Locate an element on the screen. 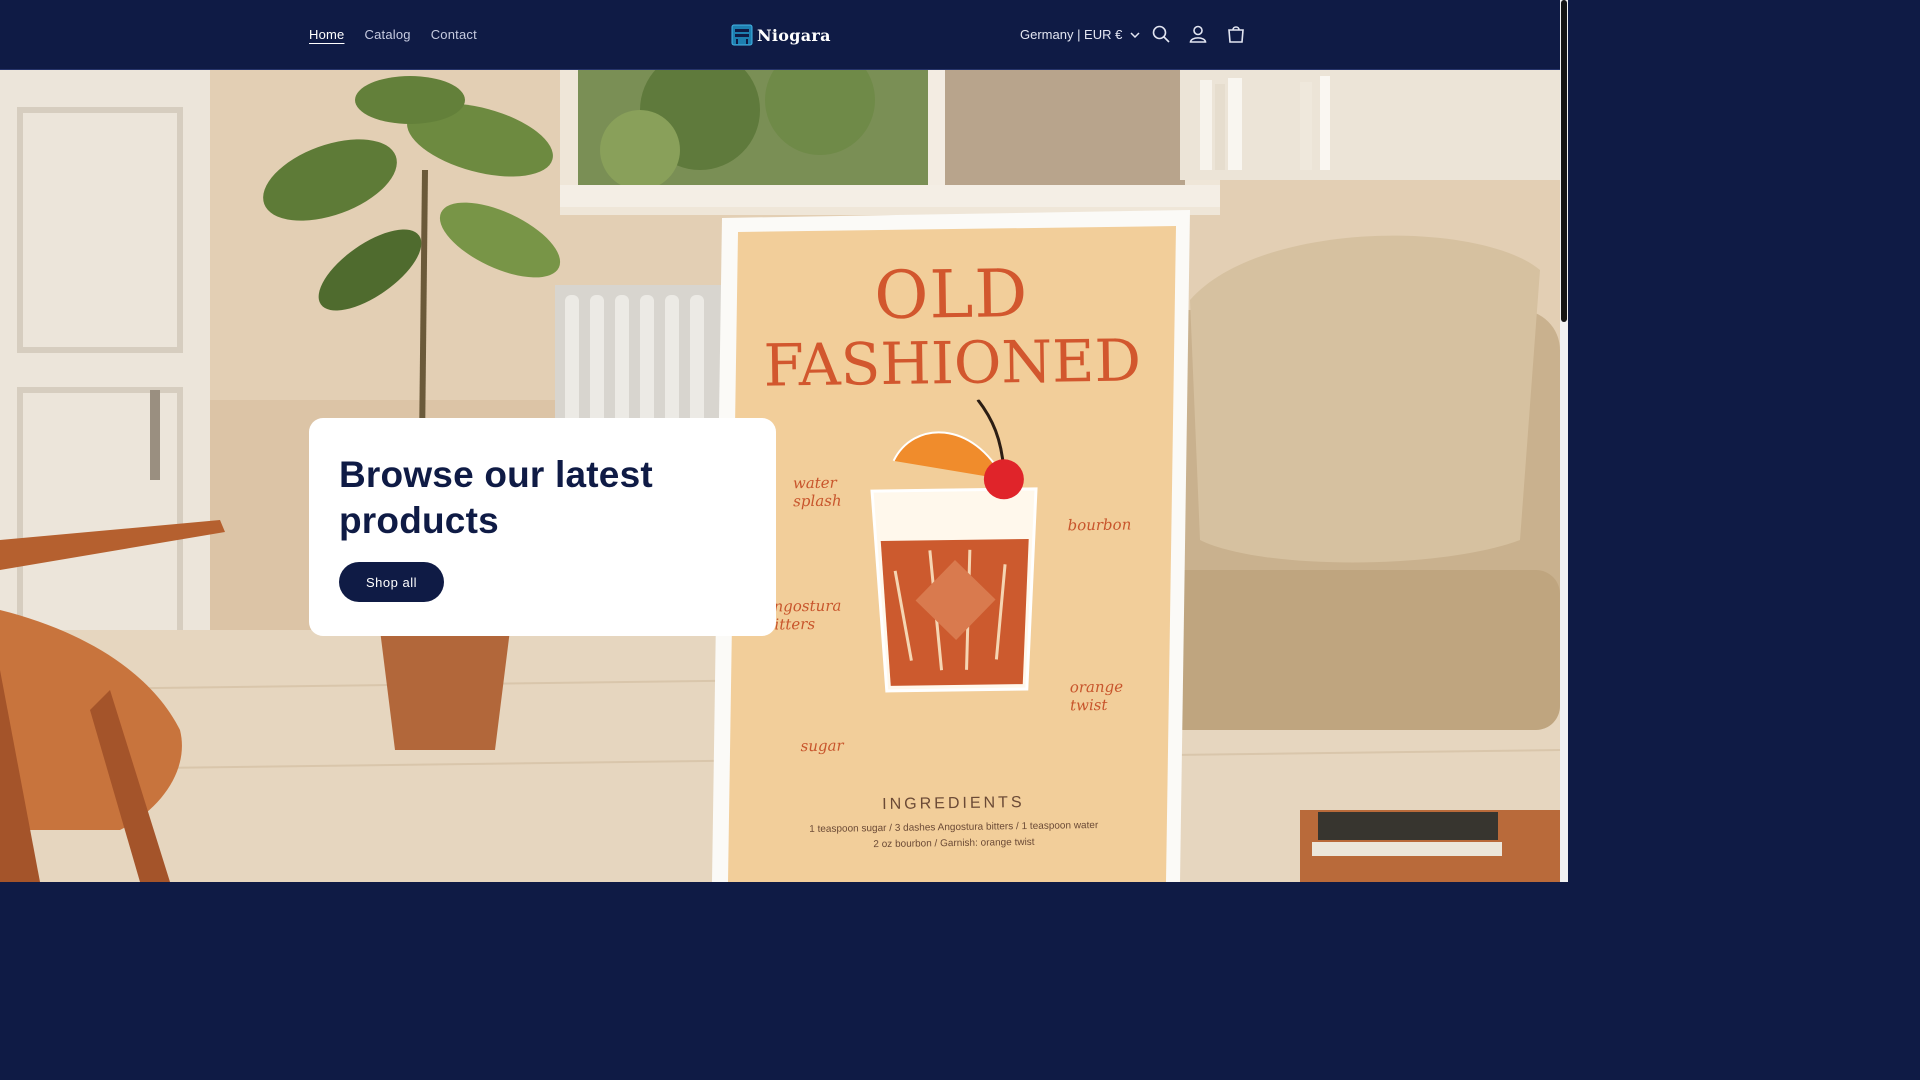 This screenshot has width=1920, height=1080. poster-label-orange-twist: orange twist is located at coordinates (1096, 696).